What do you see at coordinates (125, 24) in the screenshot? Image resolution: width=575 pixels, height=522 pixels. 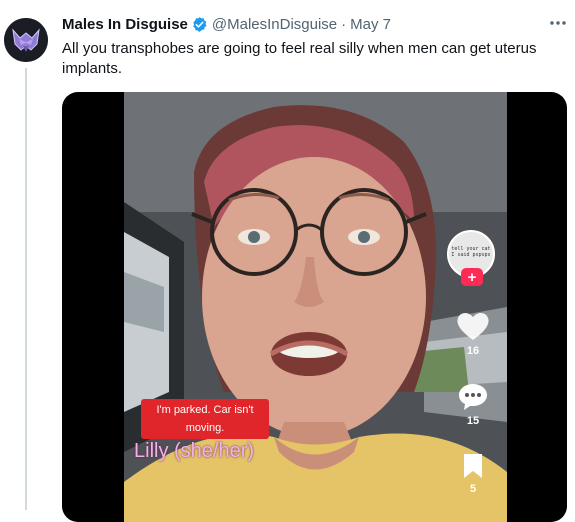 I see `author-name: Males In Disguise` at bounding box center [125, 24].